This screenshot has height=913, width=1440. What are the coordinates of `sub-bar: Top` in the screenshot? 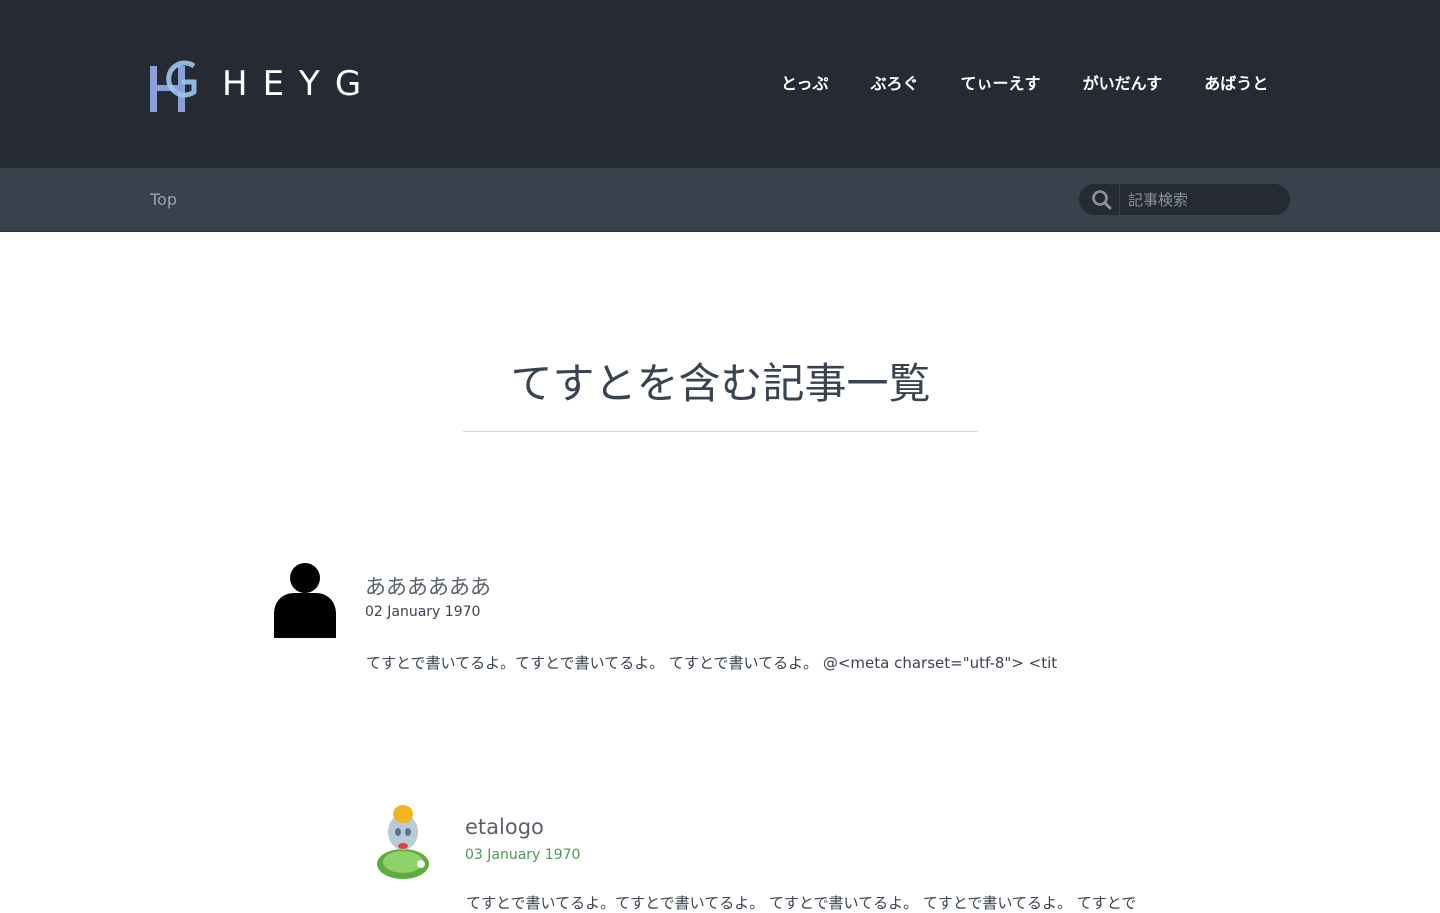 It's located at (720, 200).